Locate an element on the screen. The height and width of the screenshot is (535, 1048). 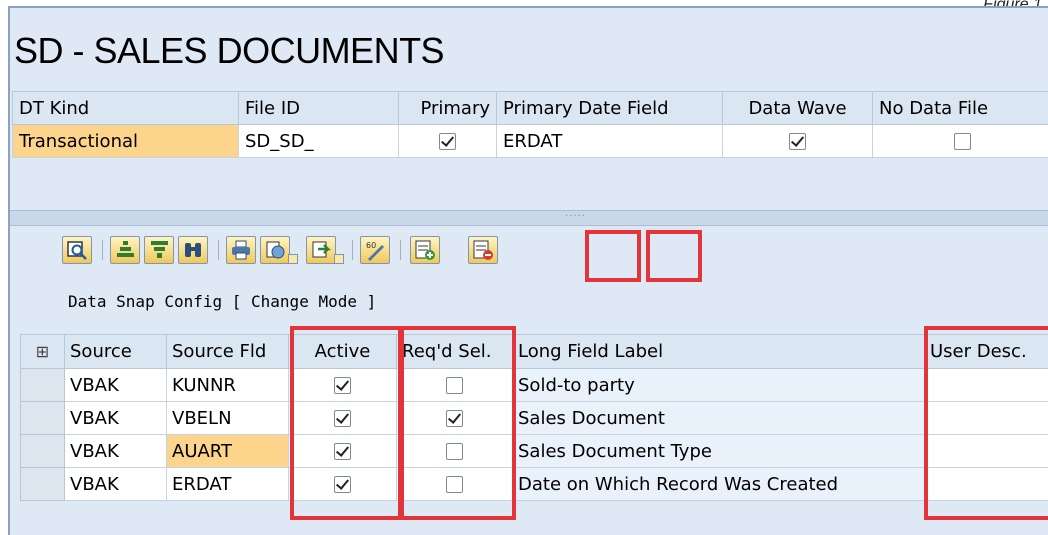
table-settings-cell: ⊞ is located at coordinates (42, 351).